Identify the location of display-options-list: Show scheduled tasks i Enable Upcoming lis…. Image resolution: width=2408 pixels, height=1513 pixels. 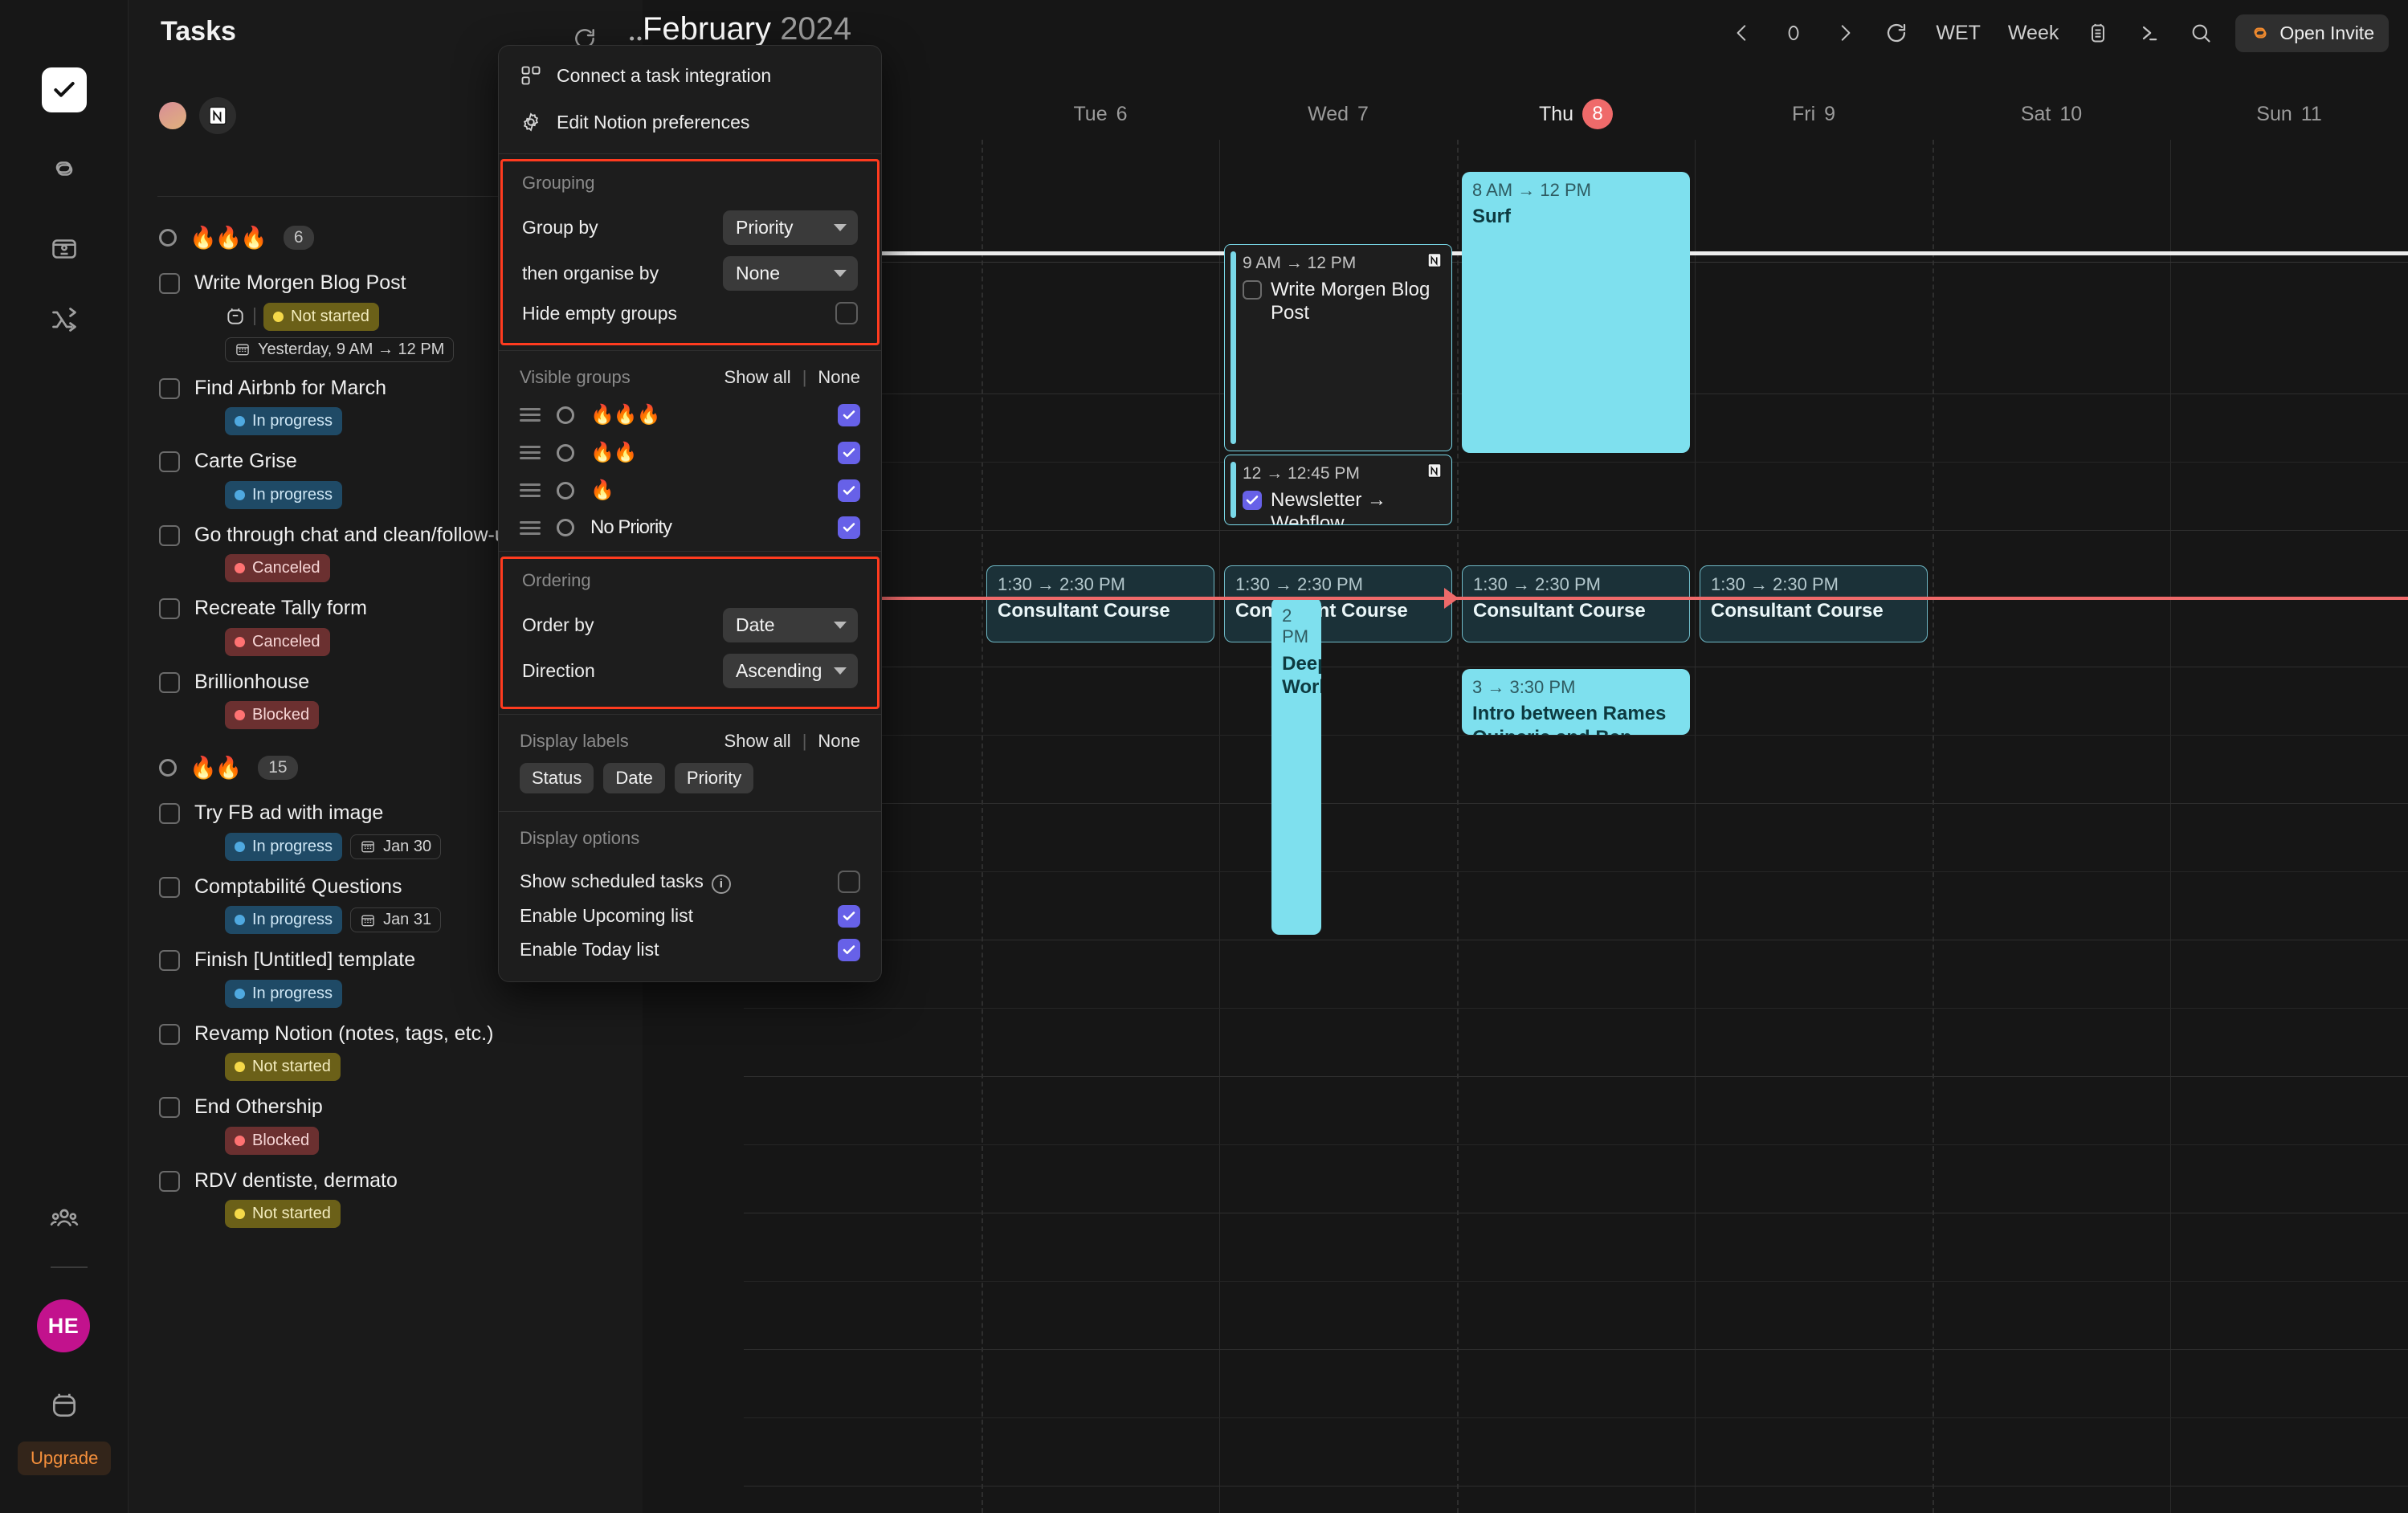
(690, 923).